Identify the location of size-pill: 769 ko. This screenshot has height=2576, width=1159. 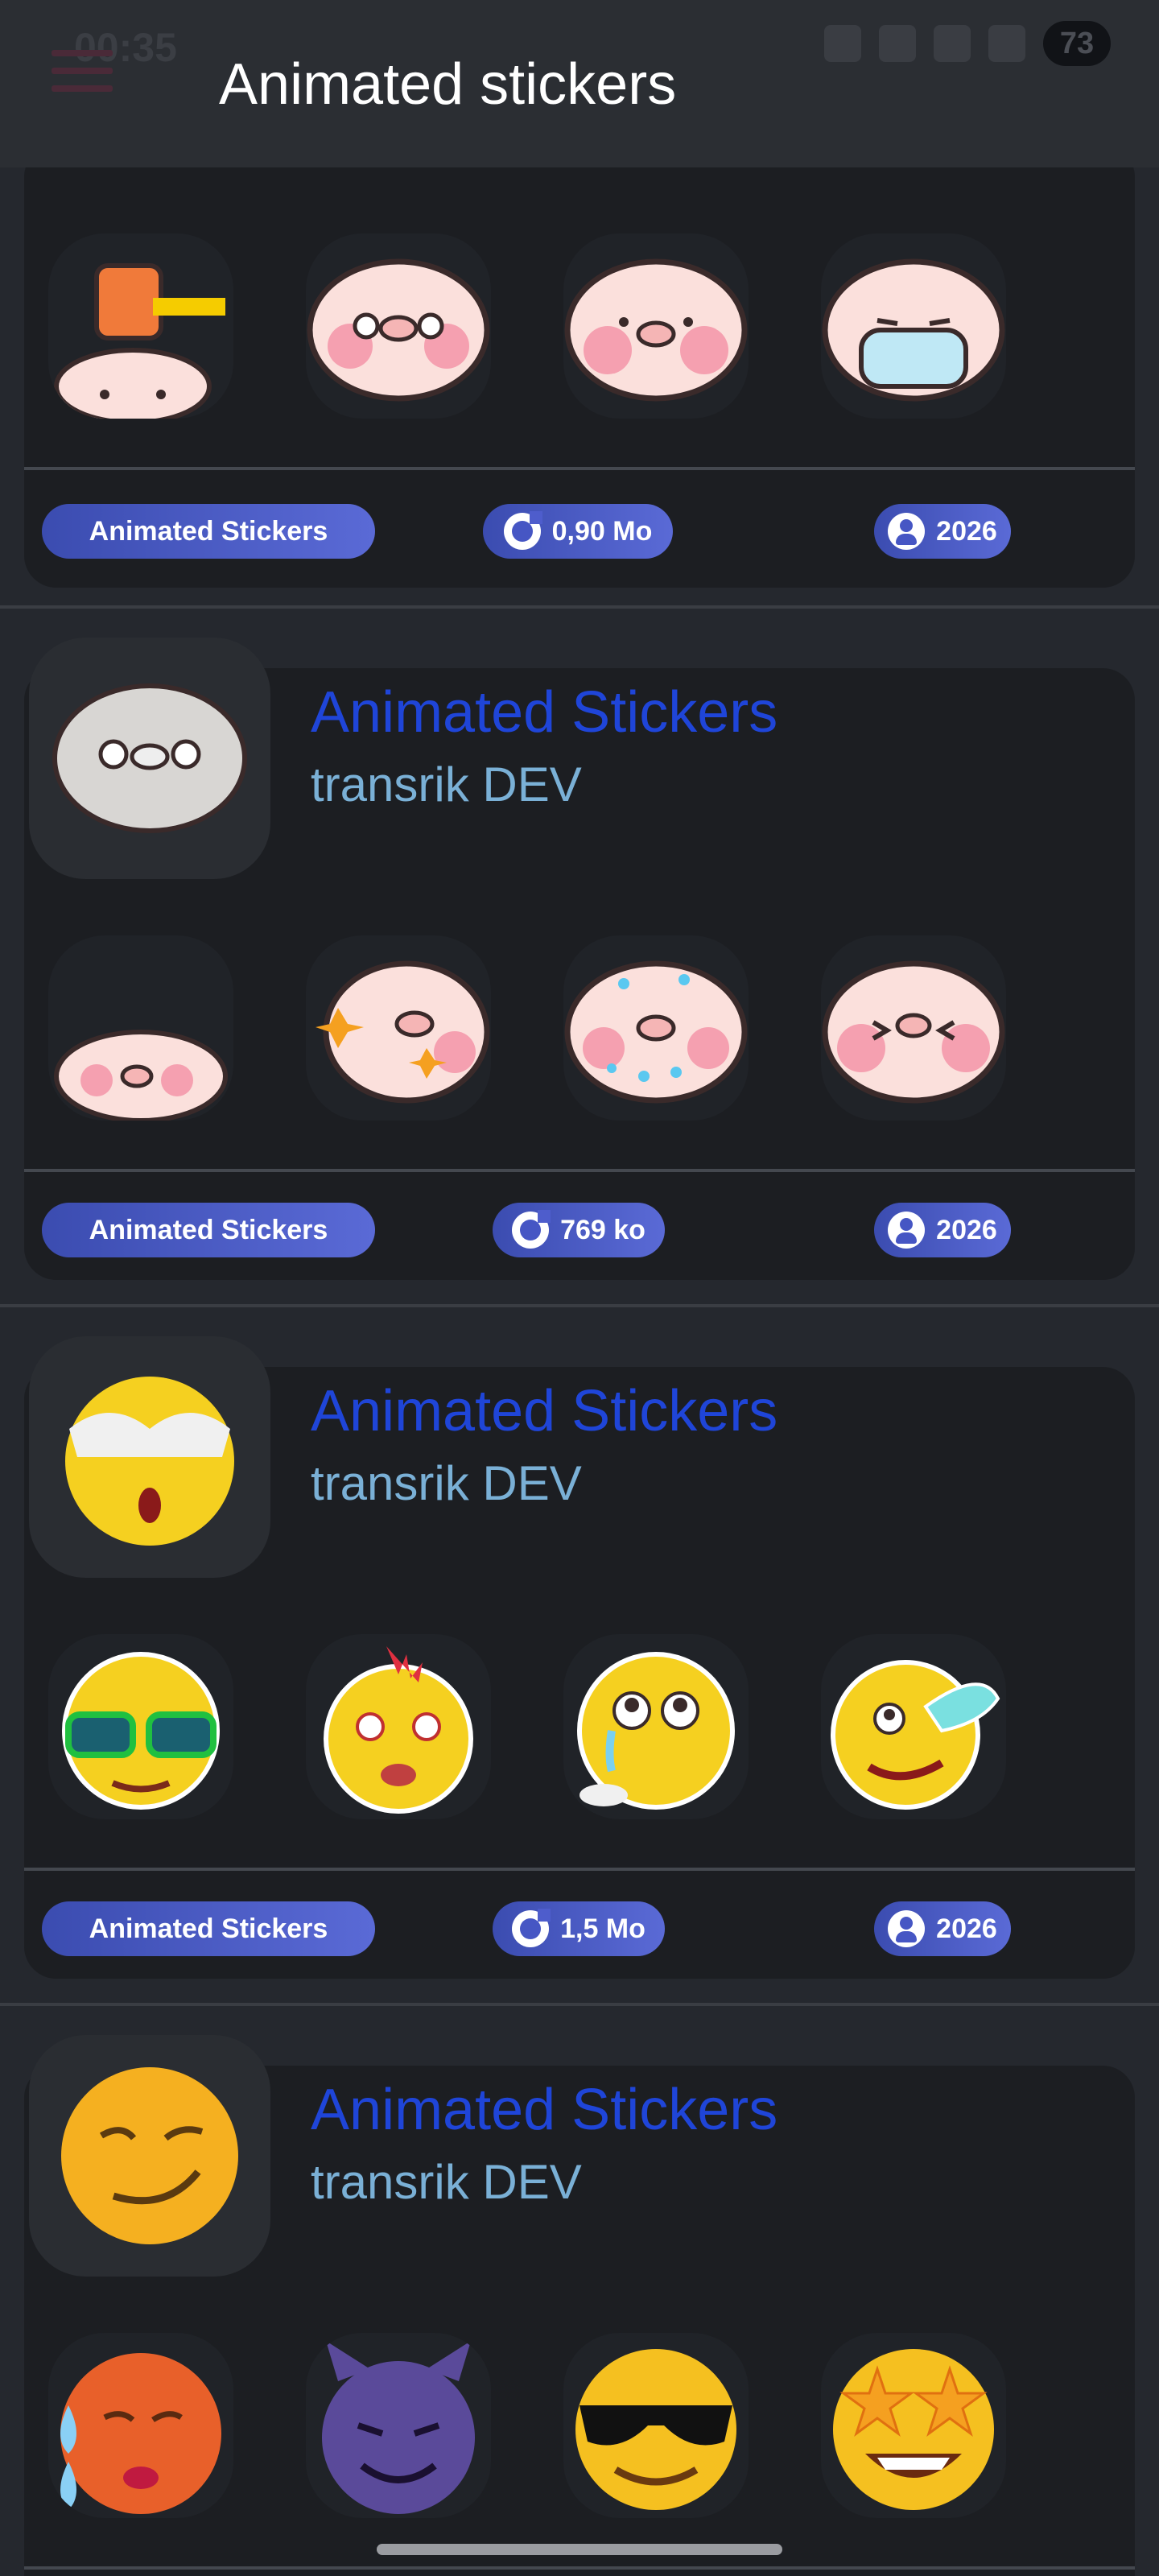
(579, 1230).